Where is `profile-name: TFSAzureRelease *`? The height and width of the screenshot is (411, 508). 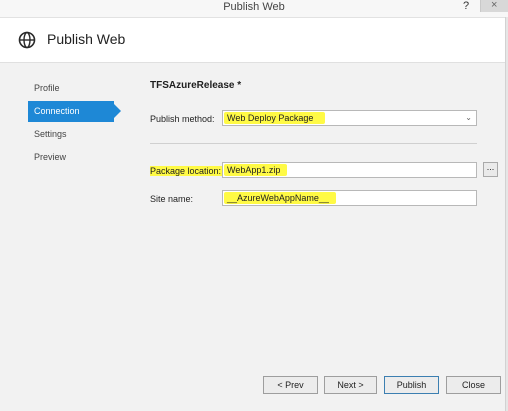 profile-name: TFSAzureRelease * is located at coordinates (196, 85).